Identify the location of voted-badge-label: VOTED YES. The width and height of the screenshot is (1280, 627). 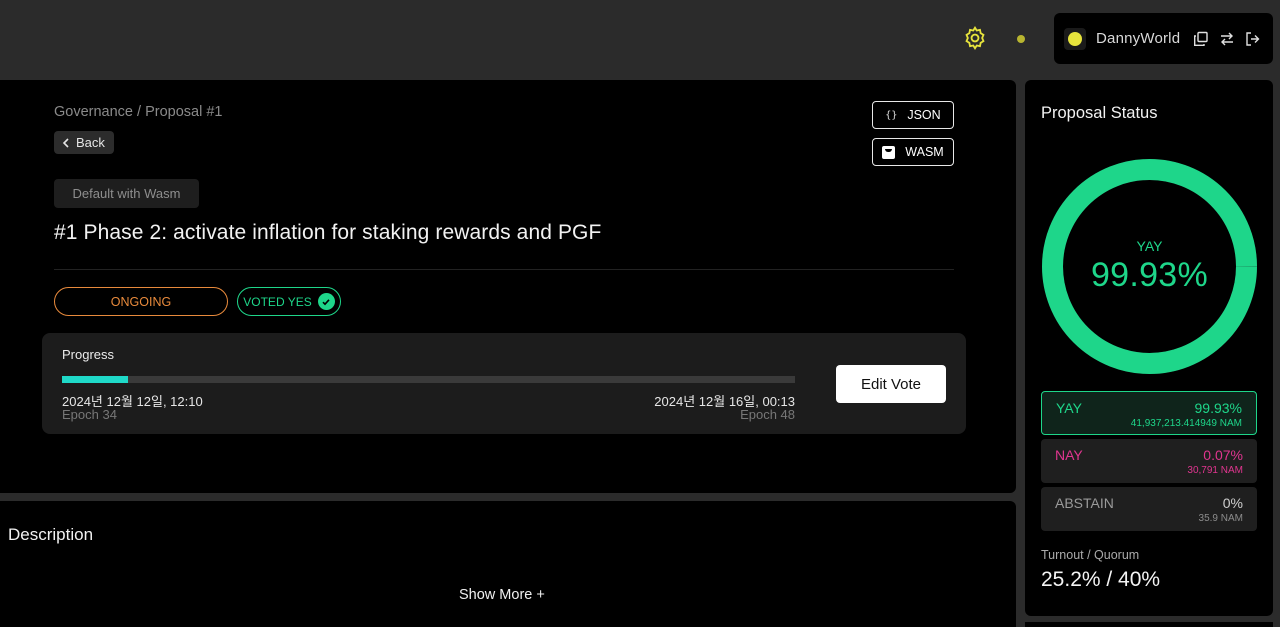
(277, 301).